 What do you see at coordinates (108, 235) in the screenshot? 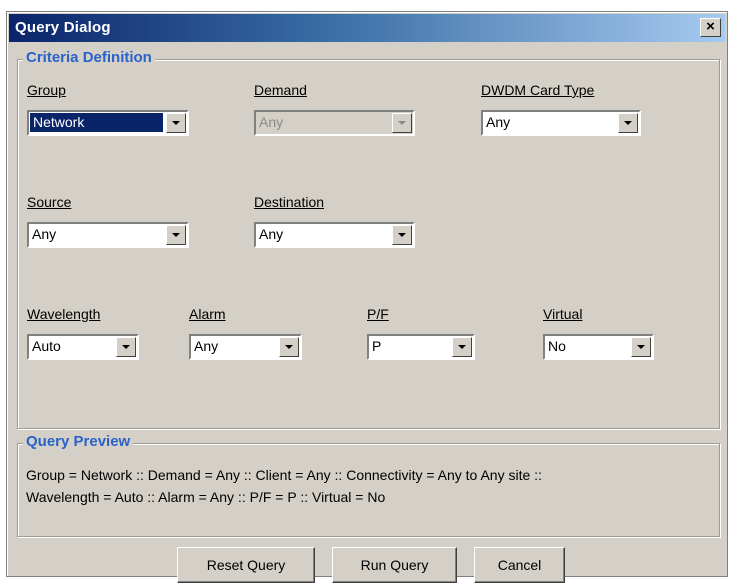
I see `source-select: Any` at bounding box center [108, 235].